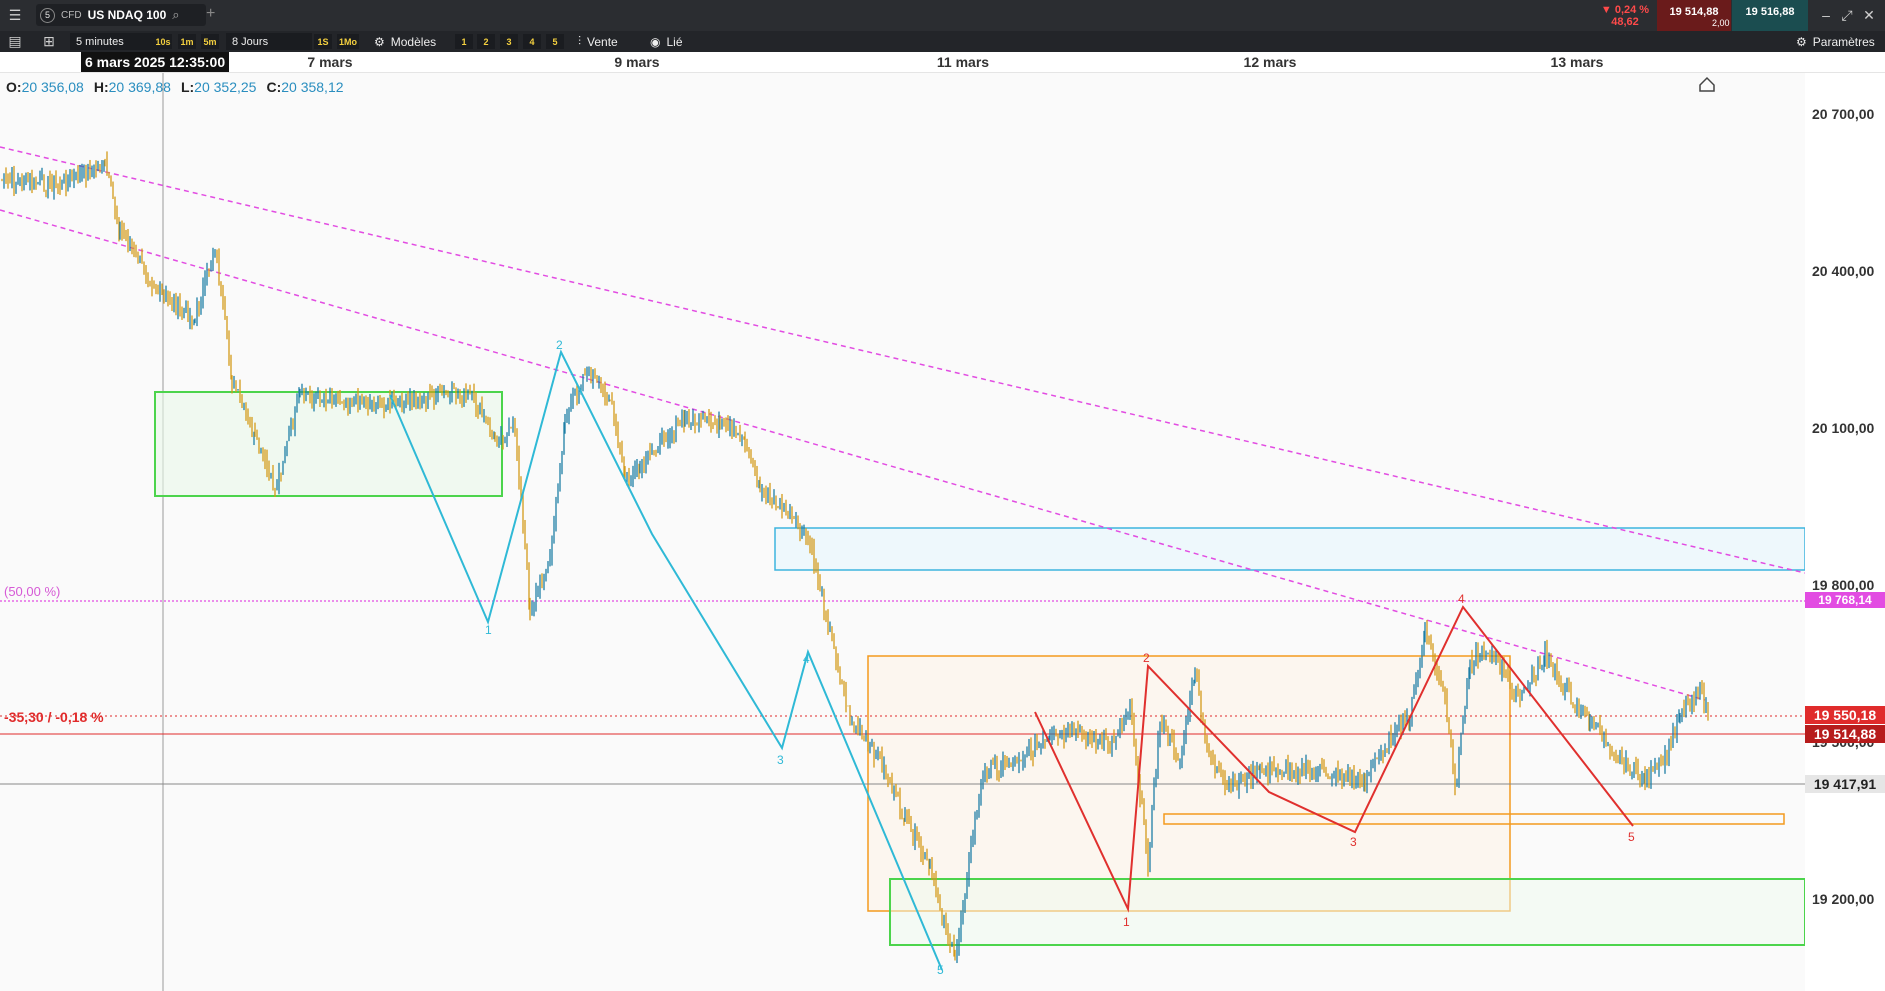  I want to click on interval-1m: 1m, so click(187, 41).